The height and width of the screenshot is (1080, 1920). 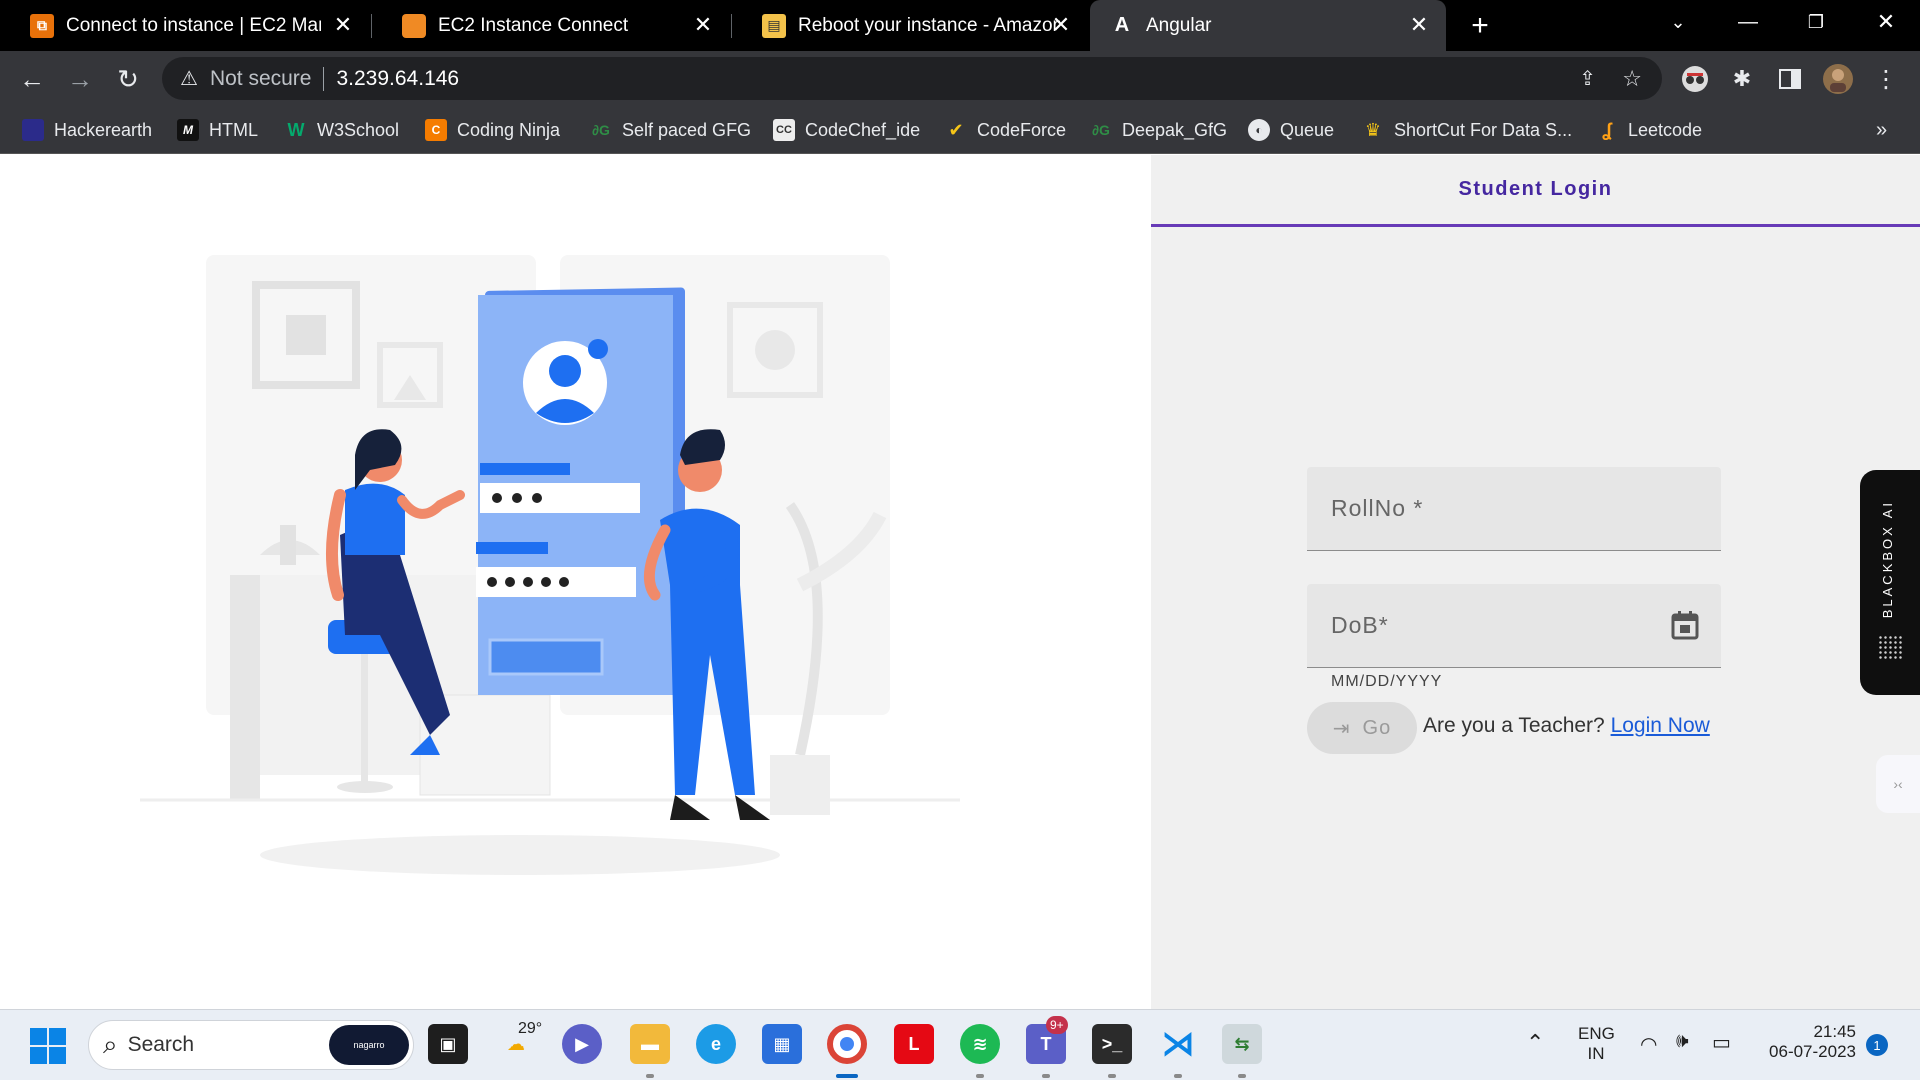 What do you see at coordinates (1268, 25) in the screenshot?
I see `tab-angular: A Angular ✕` at bounding box center [1268, 25].